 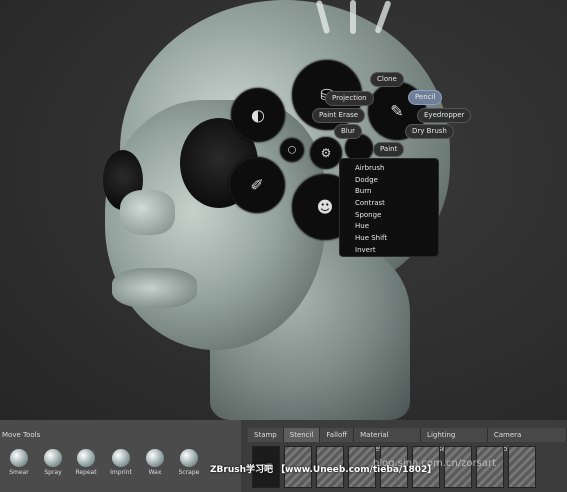 I want to click on site-watermark: ZBrush学习吧 【www.Uneeb.com/tieba/1802】, so click(x=323, y=470).